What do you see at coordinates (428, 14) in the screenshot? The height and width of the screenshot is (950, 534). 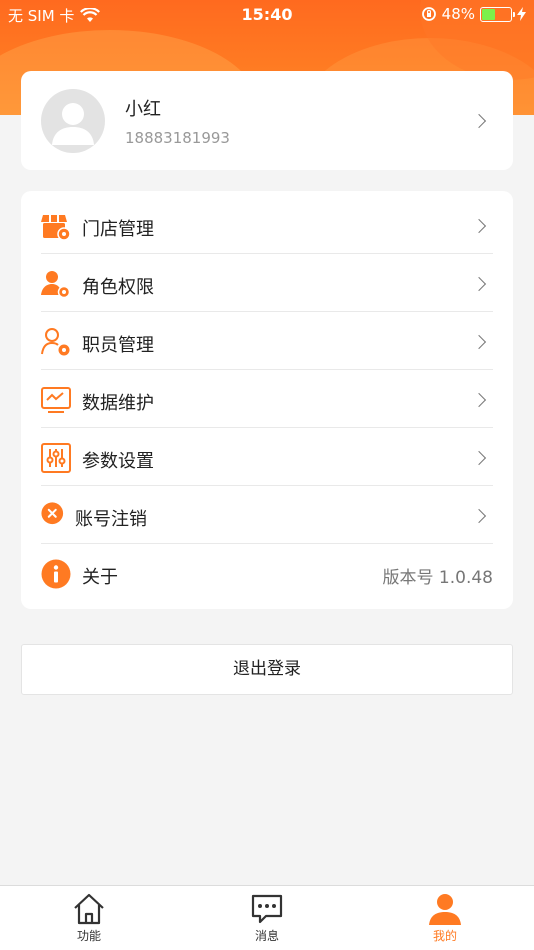 I see `orientation-lock-icon` at bounding box center [428, 14].